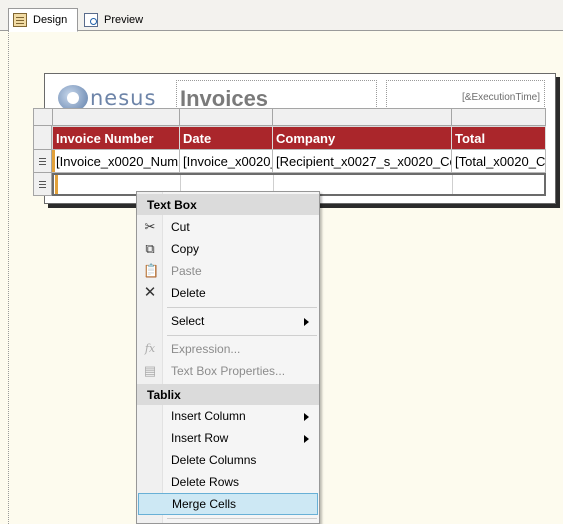 The image size is (563, 524). I want to click on tab-preview: Preview, so click(115, 19).